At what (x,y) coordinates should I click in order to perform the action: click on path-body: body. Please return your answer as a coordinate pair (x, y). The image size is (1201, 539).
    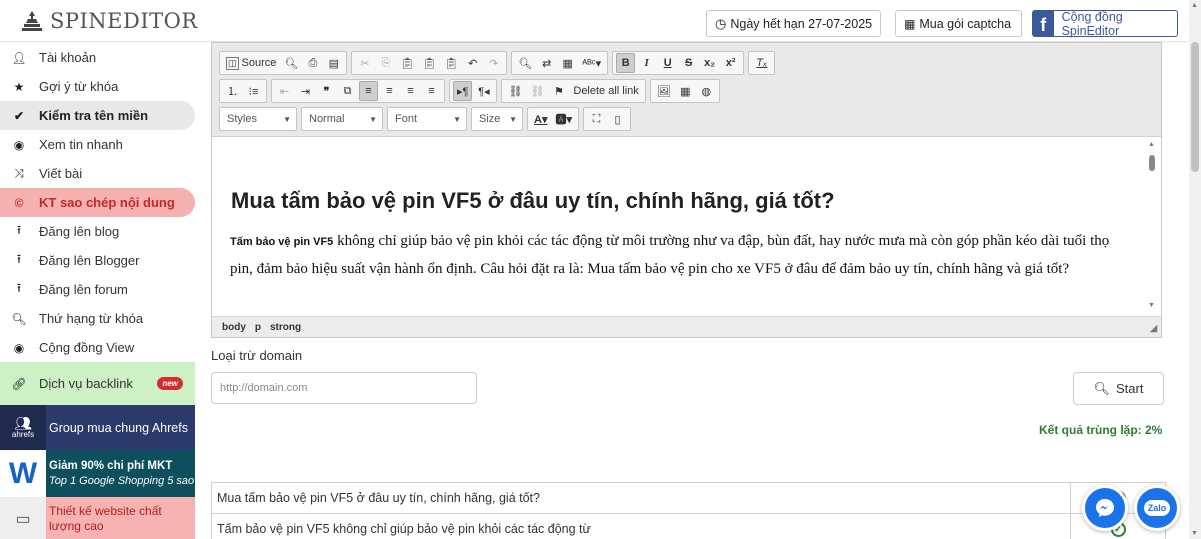
    Looking at the image, I should click on (234, 327).